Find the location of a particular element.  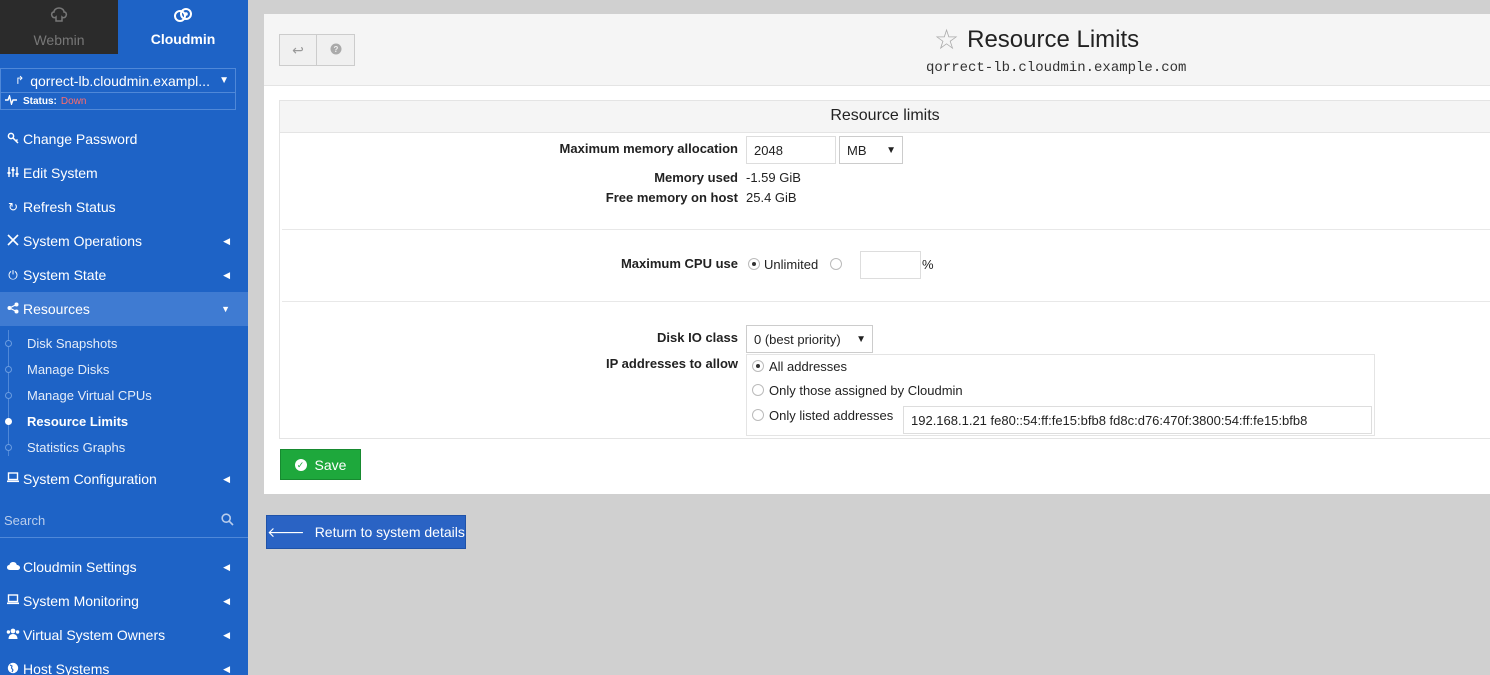

host-select: ↱ qorrect-lb.cloudmin.exampl... ▼ is located at coordinates (118, 81).